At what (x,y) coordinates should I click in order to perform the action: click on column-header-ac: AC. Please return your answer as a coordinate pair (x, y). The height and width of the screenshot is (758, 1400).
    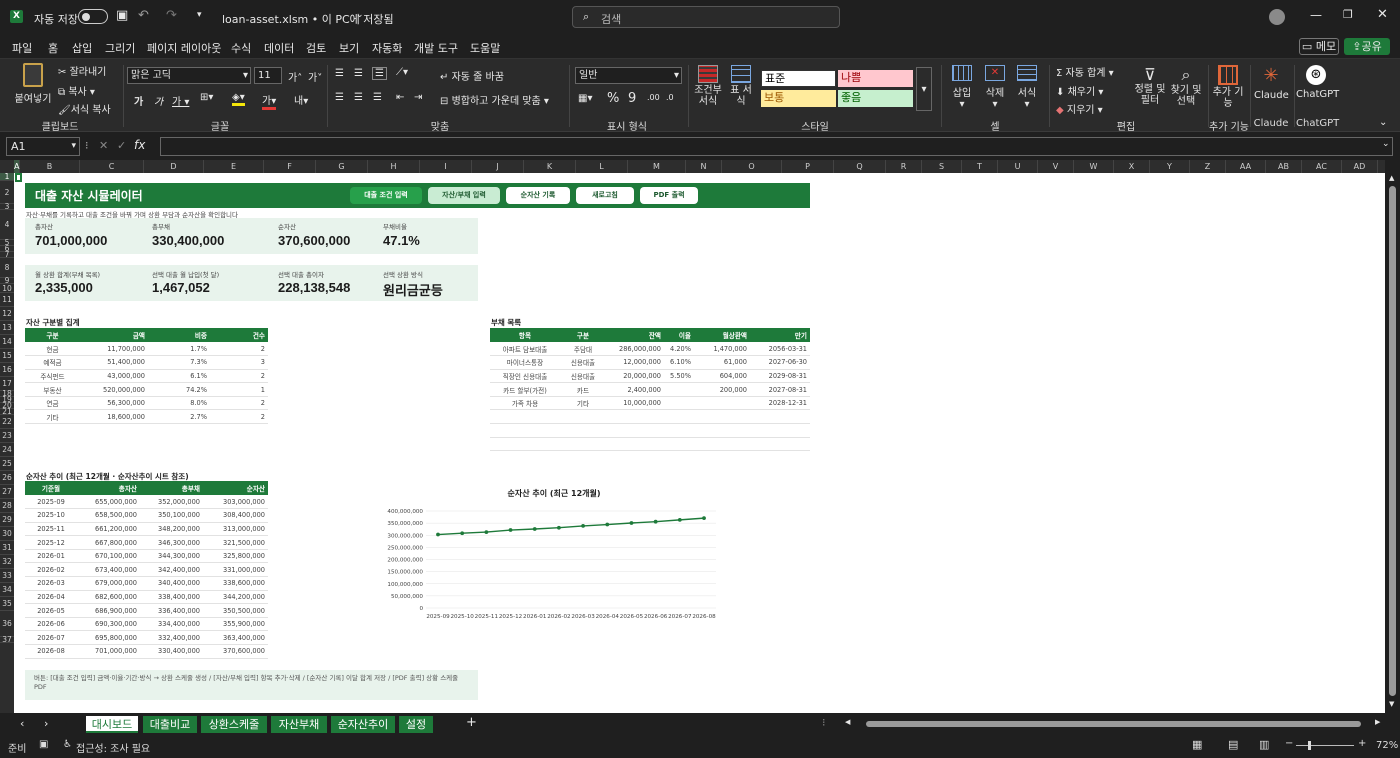
    Looking at the image, I should click on (1322, 166).